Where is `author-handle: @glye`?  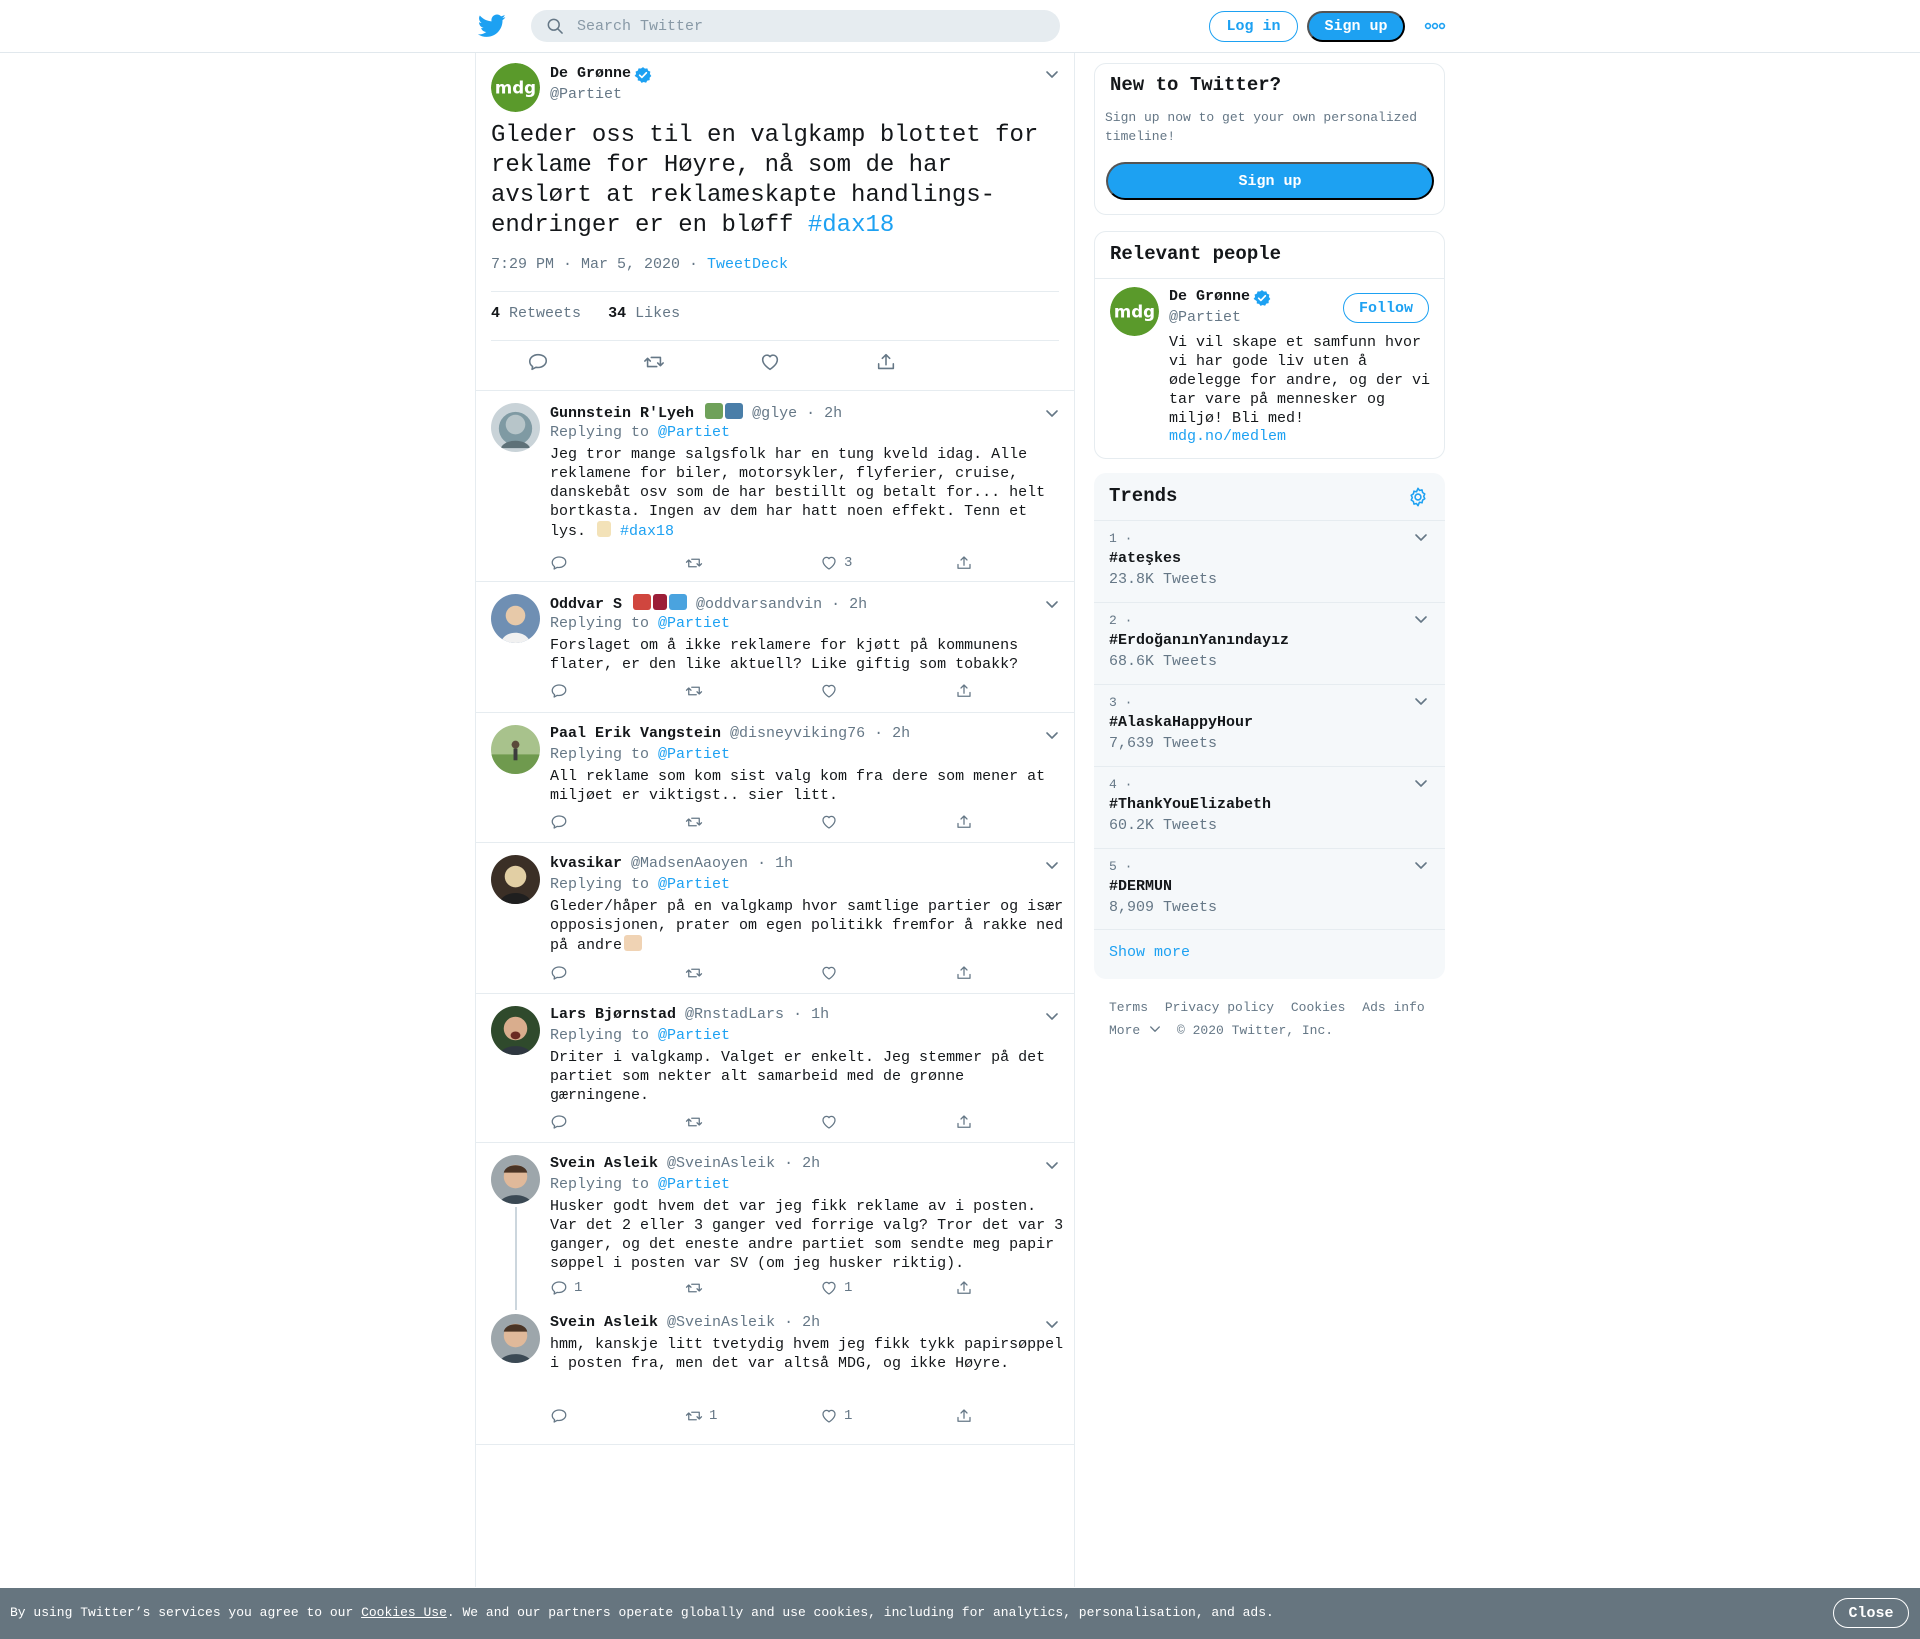 author-handle: @glye is located at coordinates (774, 413).